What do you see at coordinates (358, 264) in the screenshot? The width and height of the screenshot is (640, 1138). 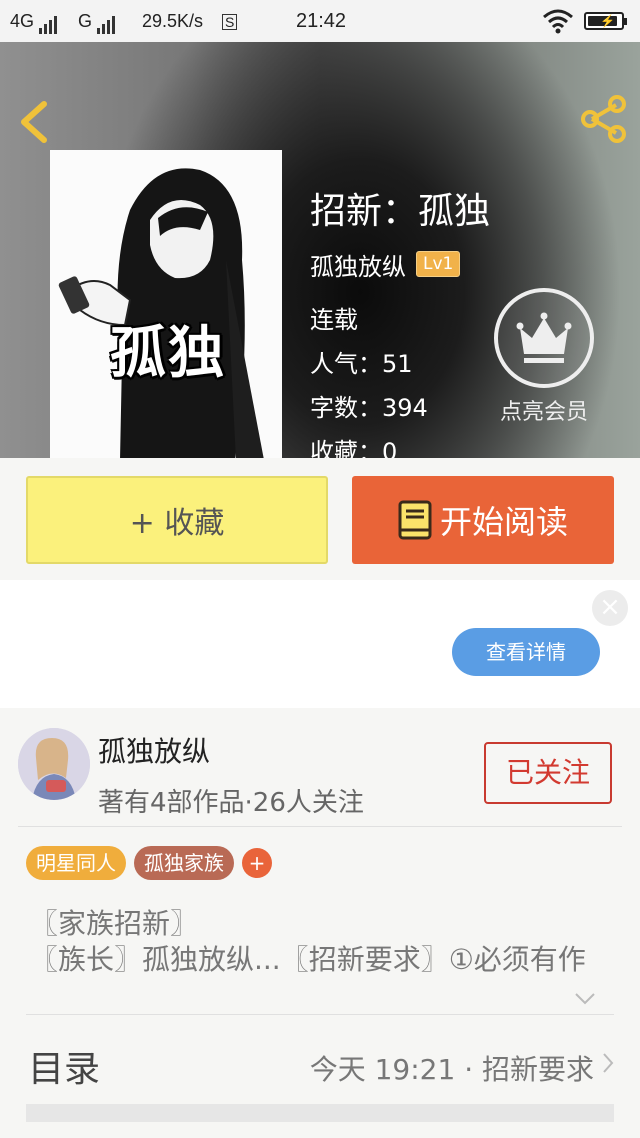 I see `book-author-name: 孤独放纵` at bounding box center [358, 264].